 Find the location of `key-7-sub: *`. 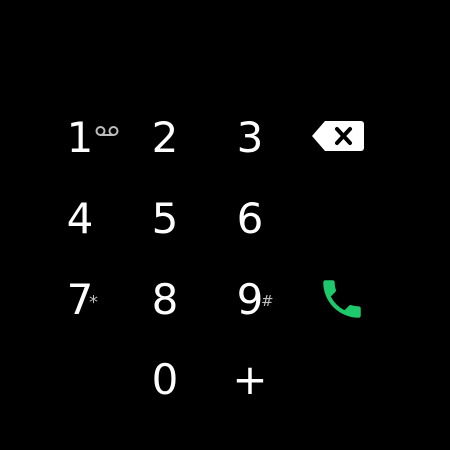

key-7-sub: * is located at coordinates (93, 302).